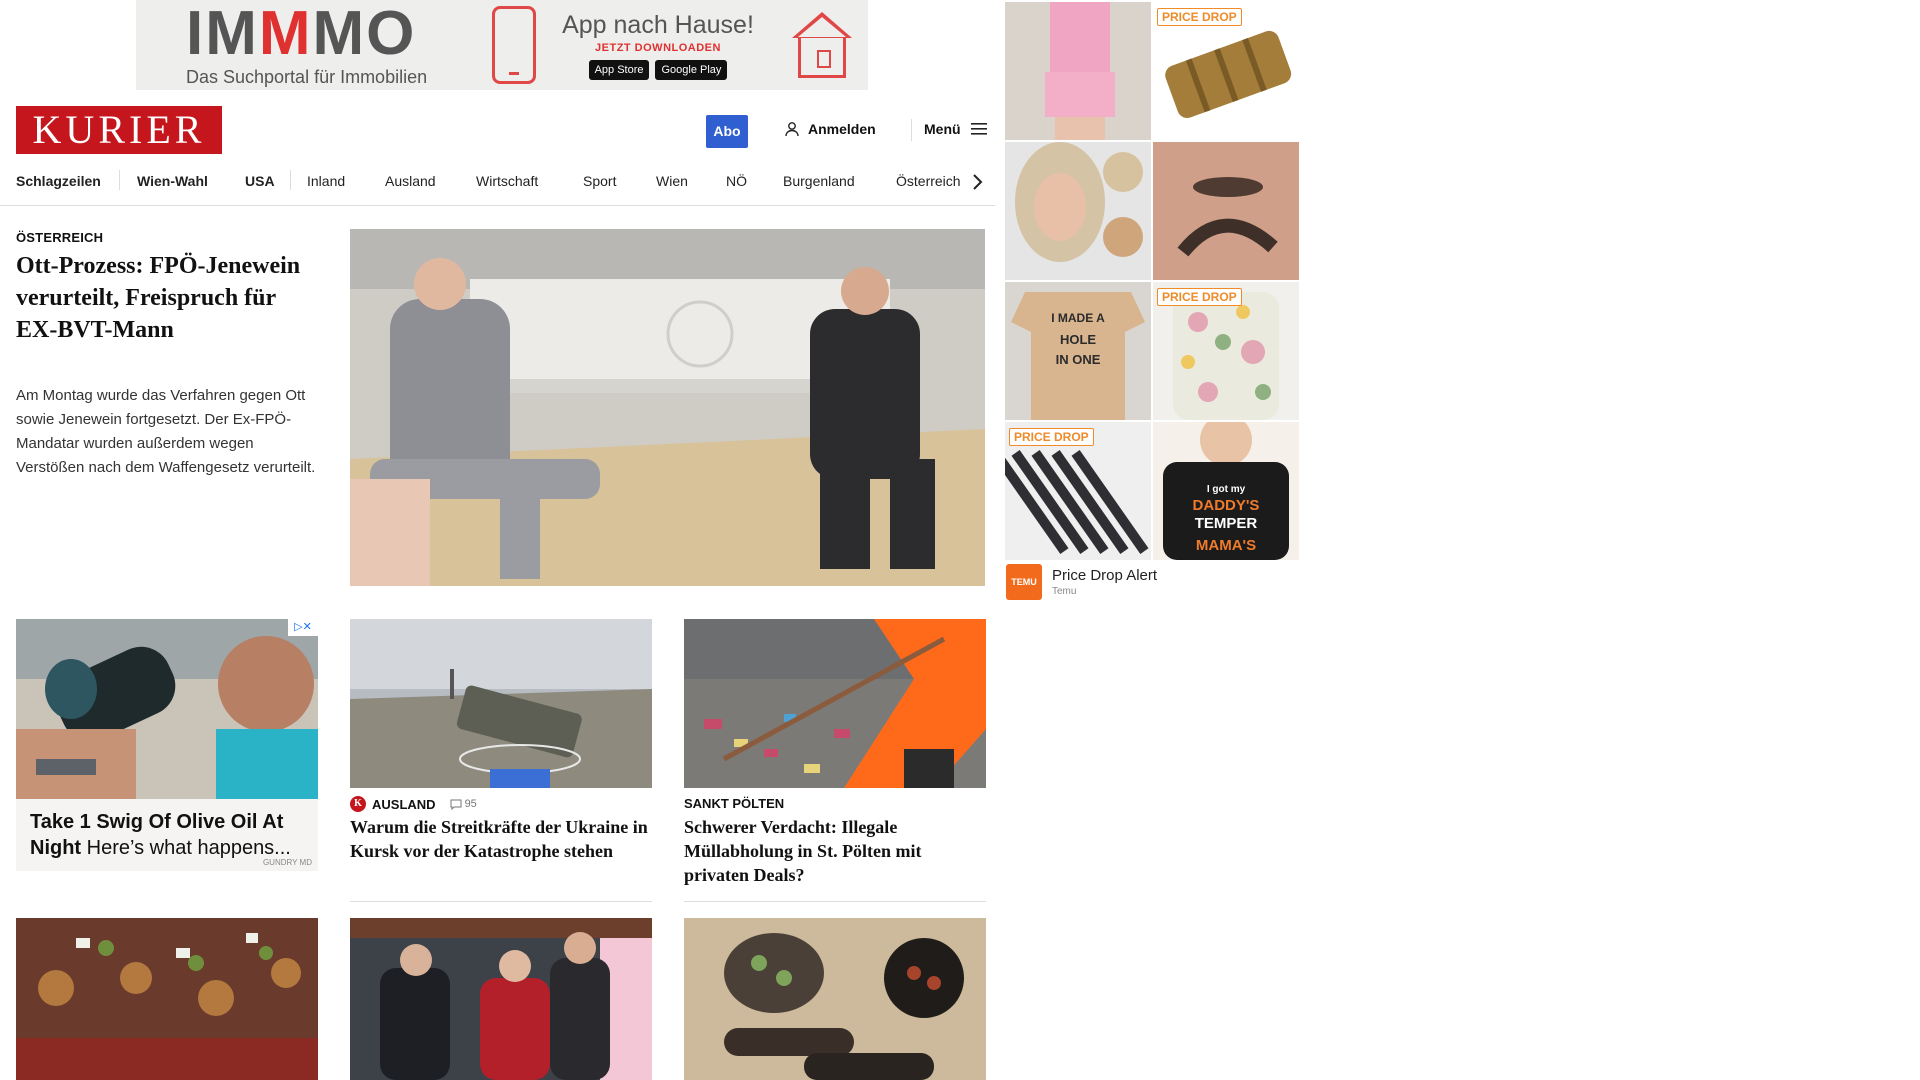 This screenshot has height=1080, width=1920. I want to click on temu-ad-footer: TEMU Price Drop Alert Temu, so click(1152, 582).